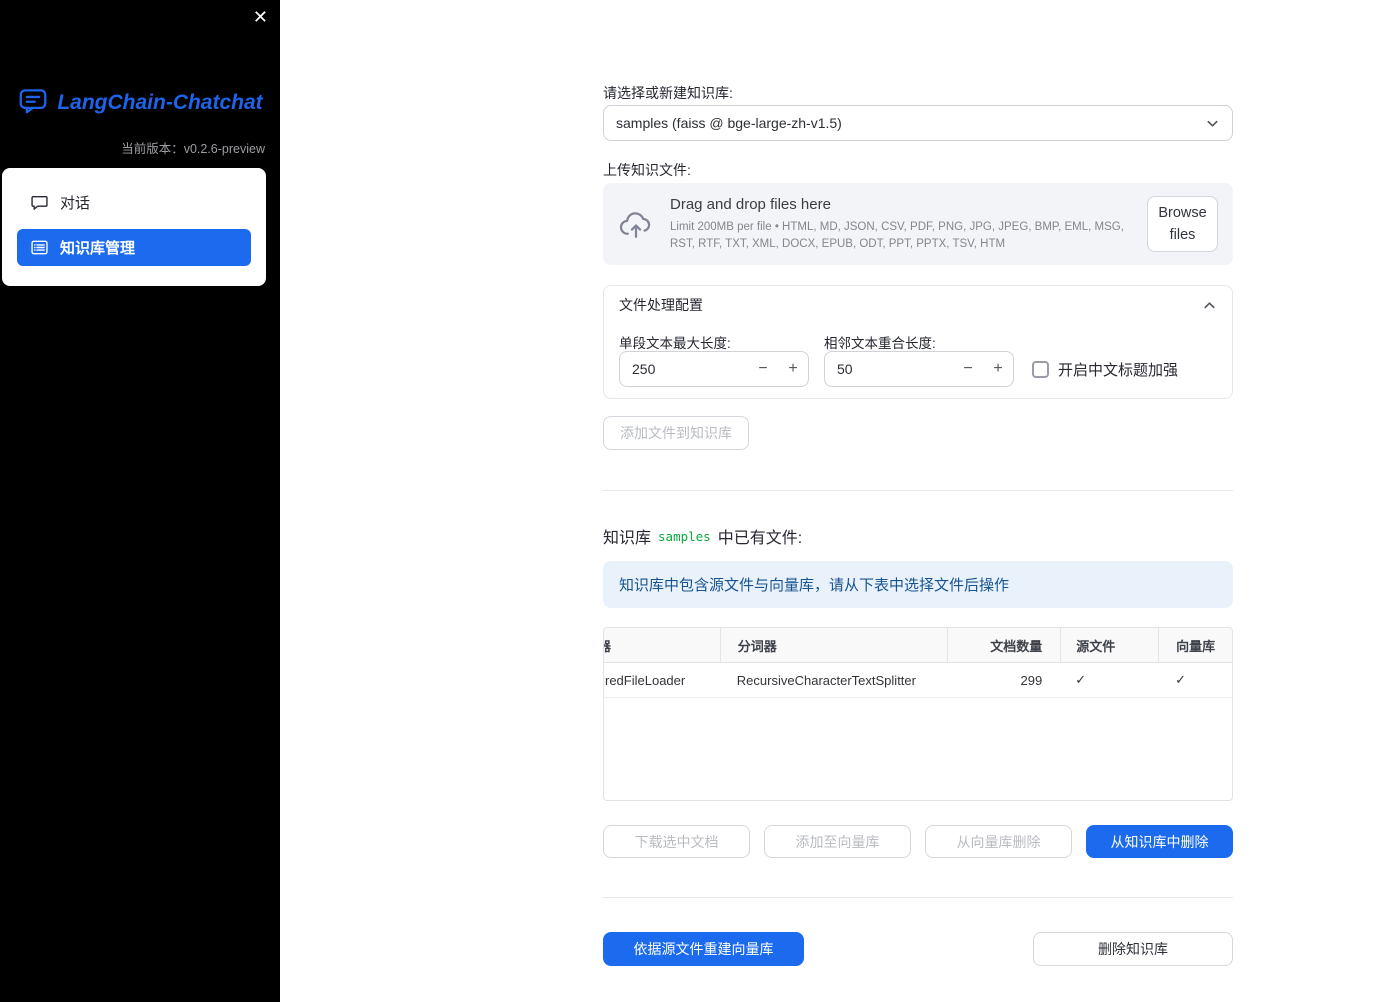  I want to click on file-action-buttons: 下载选中文档 添加至向量库 从向量库删除 从知识库中删除, so click(918, 841).